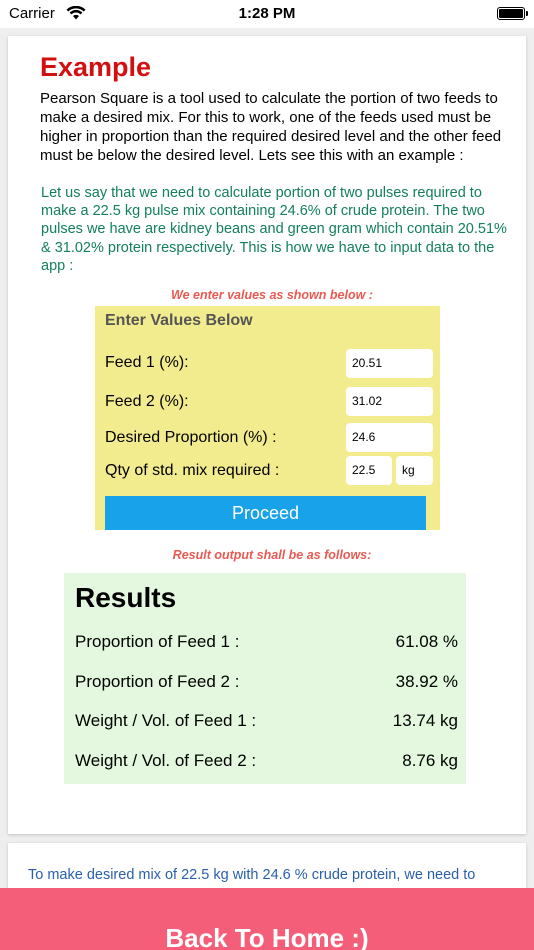 The image size is (534, 950). What do you see at coordinates (267, 919) in the screenshot?
I see `back-to-home-button: Back To Home :)` at bounding box center [267, 919].